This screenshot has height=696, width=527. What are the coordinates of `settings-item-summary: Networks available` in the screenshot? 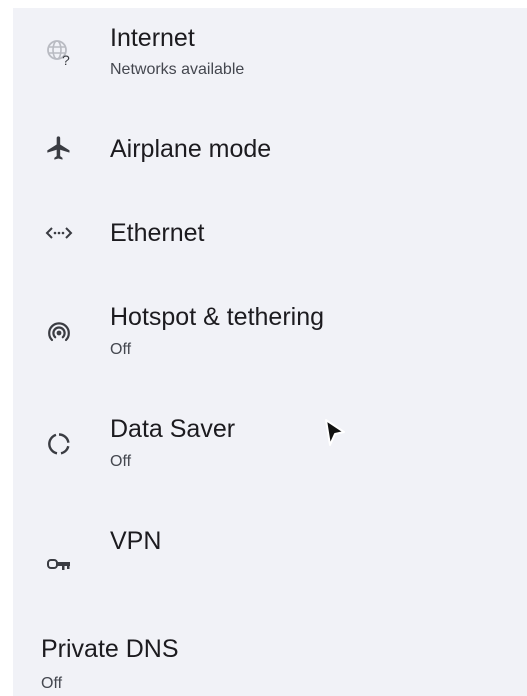 It's located at (177, 69).